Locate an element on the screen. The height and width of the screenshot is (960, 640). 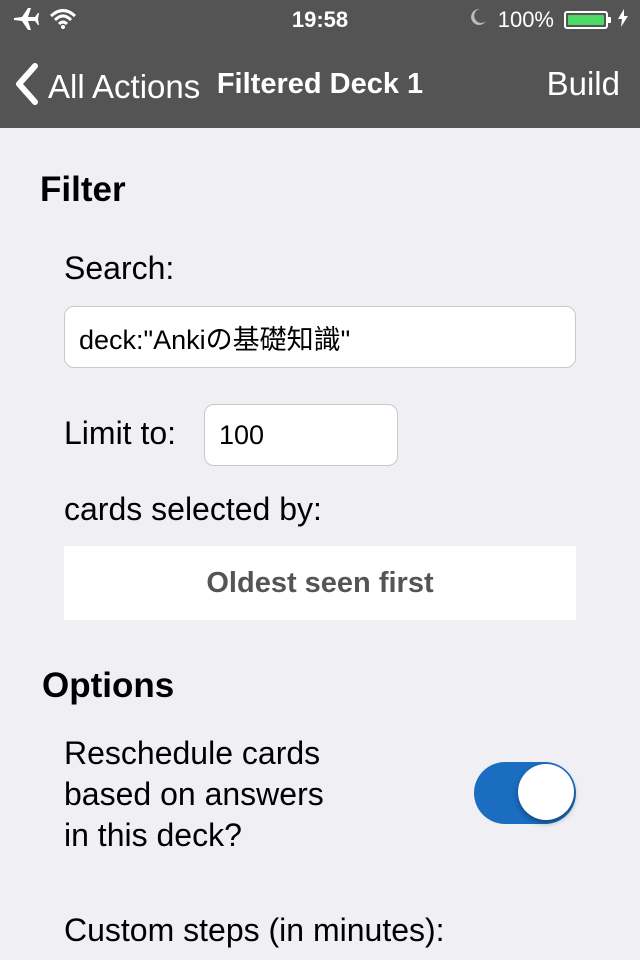
search-input: deck:"Ankiの基礎知識" is located at coordinates (320, 337).